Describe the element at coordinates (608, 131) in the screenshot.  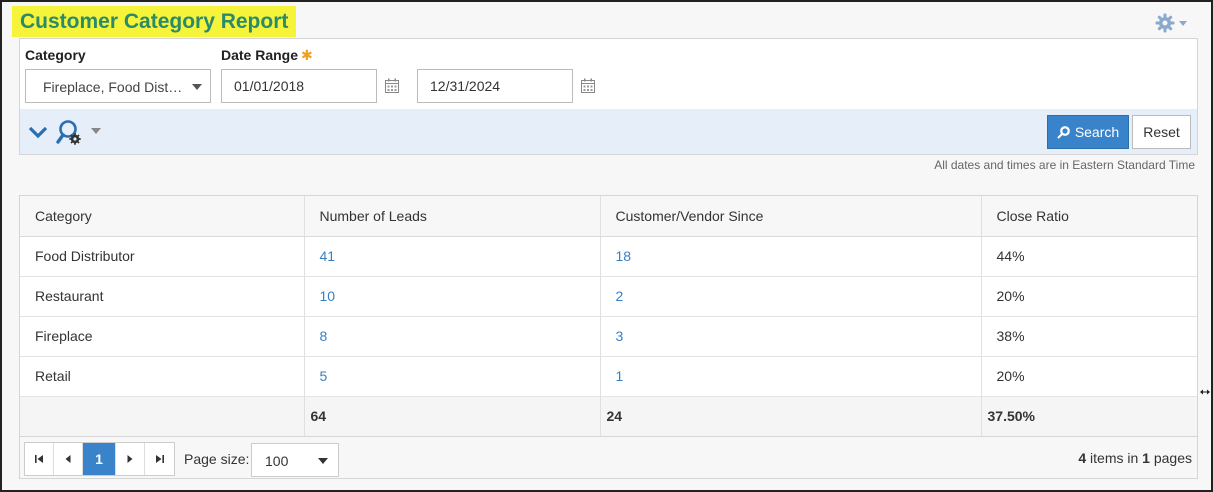
I see `filter-toolbar: Search Reset` at that location.